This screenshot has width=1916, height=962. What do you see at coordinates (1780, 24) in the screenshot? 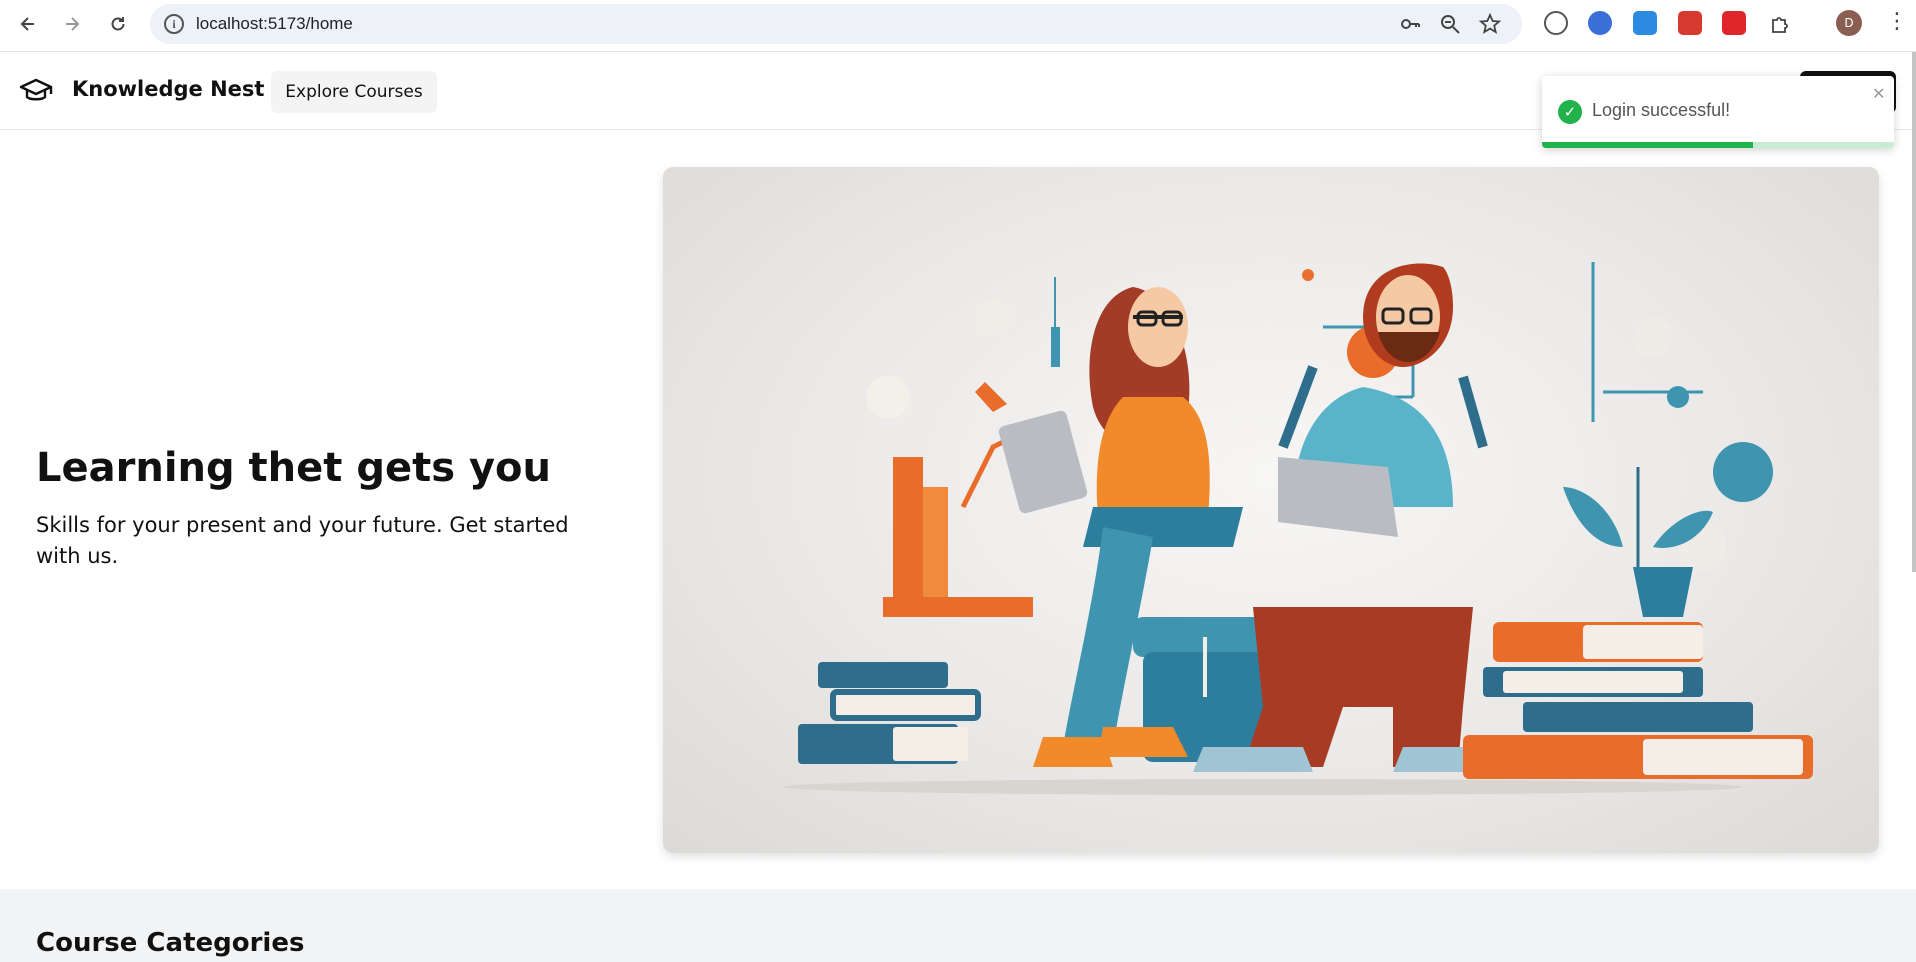
I see `extensions-puzzle-icon` at bounding box center [1780, 24].